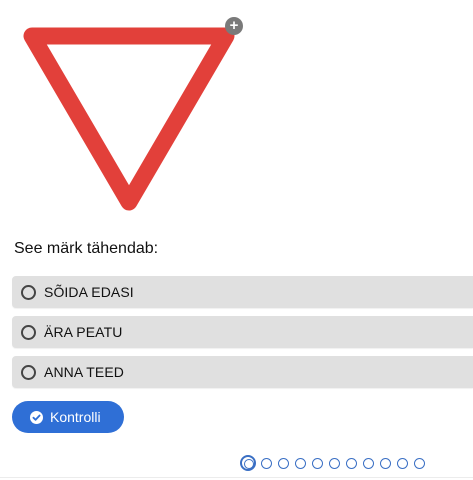  I want to click on answer-option-label: ÄRA PEATU, so click(83, 332).